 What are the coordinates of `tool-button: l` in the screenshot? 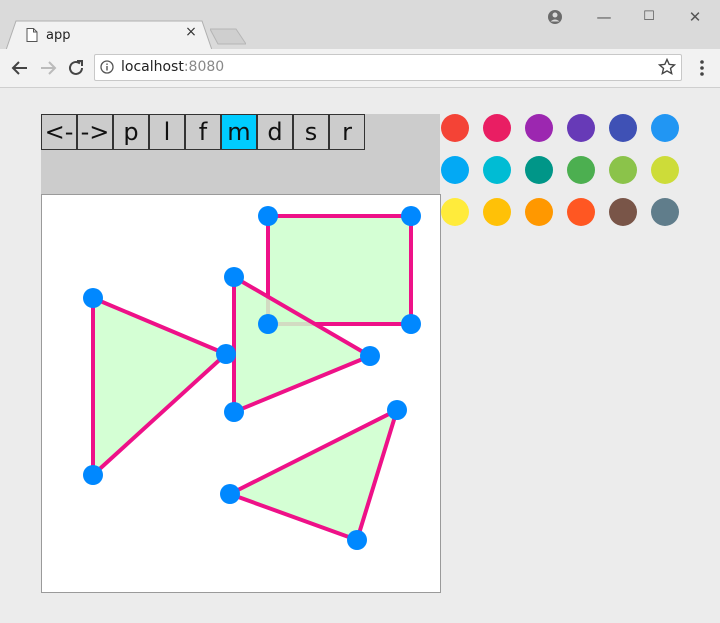 It's located at (167, 132).